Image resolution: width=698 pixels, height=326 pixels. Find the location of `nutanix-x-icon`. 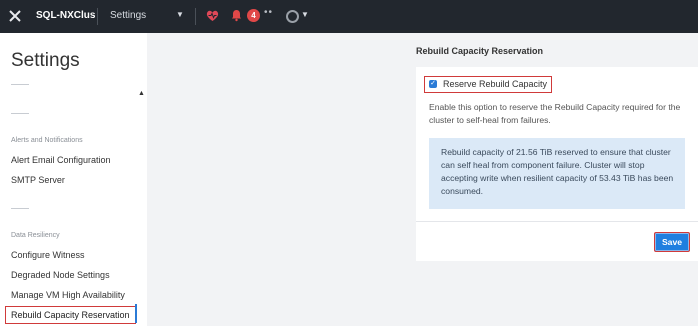

nutanix-x-icon is located at coordinates (15, 16).